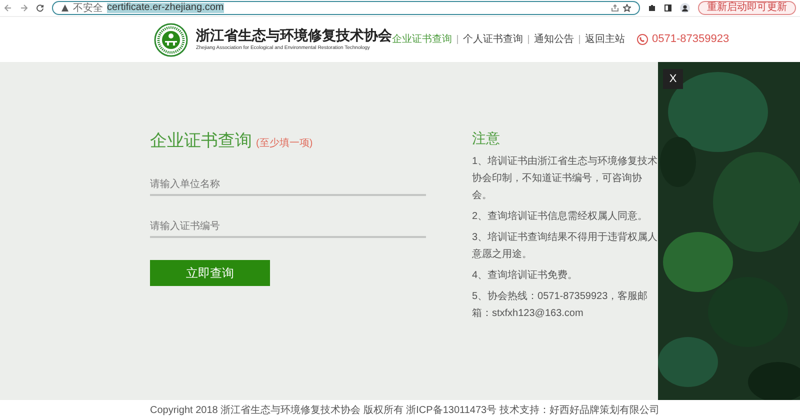  Describe the element at coordinates (486, 138) in the screenshot. I see `notice-title: 注意` at that location.